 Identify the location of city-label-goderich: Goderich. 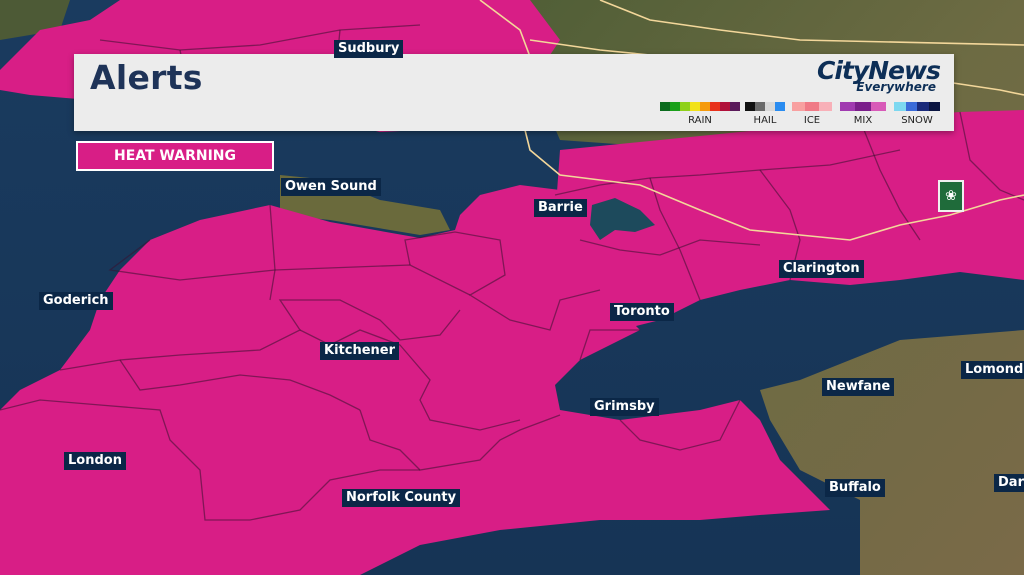
(76, 301).